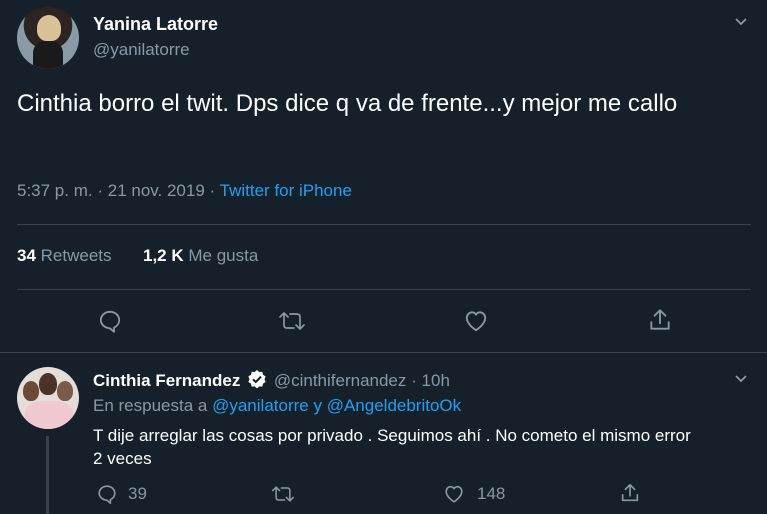  I want to click on reply-like-action: 148, so click(474, 494).